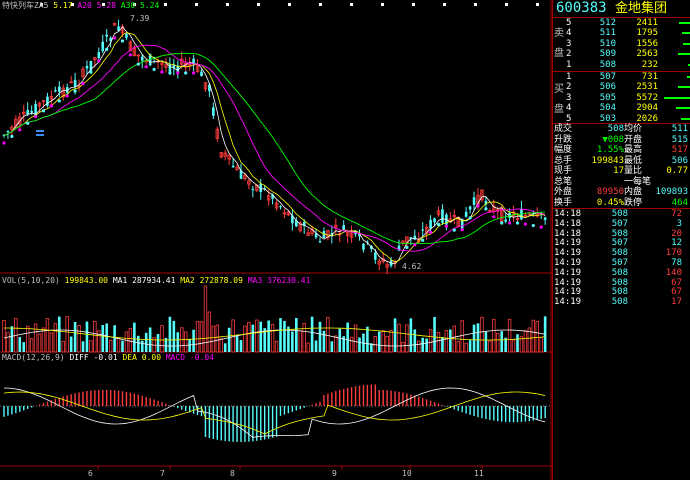  What do you see at coordinates (607, 64) in the screenshot?
I see `sell-order-price: 508` at bounding box center [607, 64].